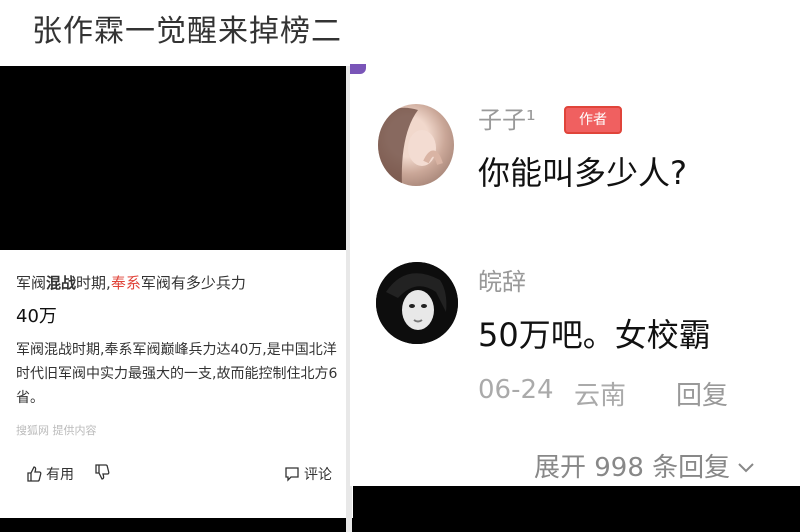  Describe the element at coordinates (318, 475) in the screenshot. I see `comment-label: 评论` at that location.